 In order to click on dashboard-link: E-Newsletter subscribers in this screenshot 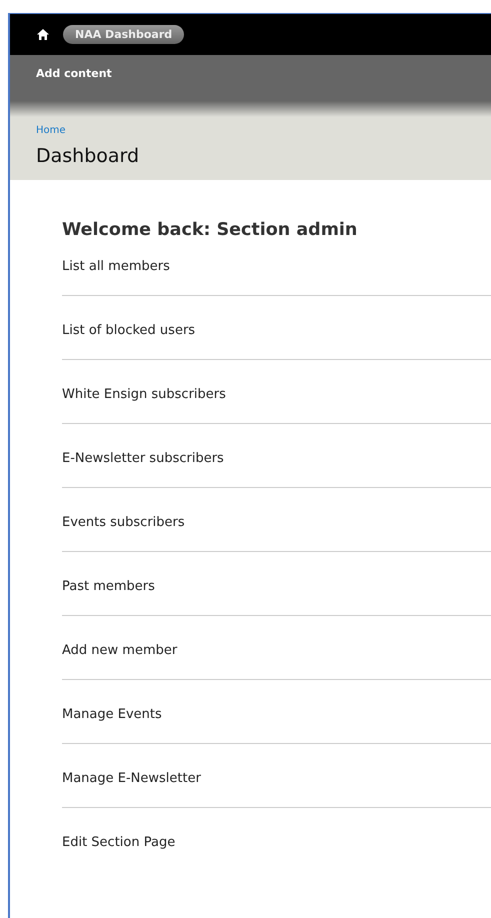, I will do `click(143, 458)`.